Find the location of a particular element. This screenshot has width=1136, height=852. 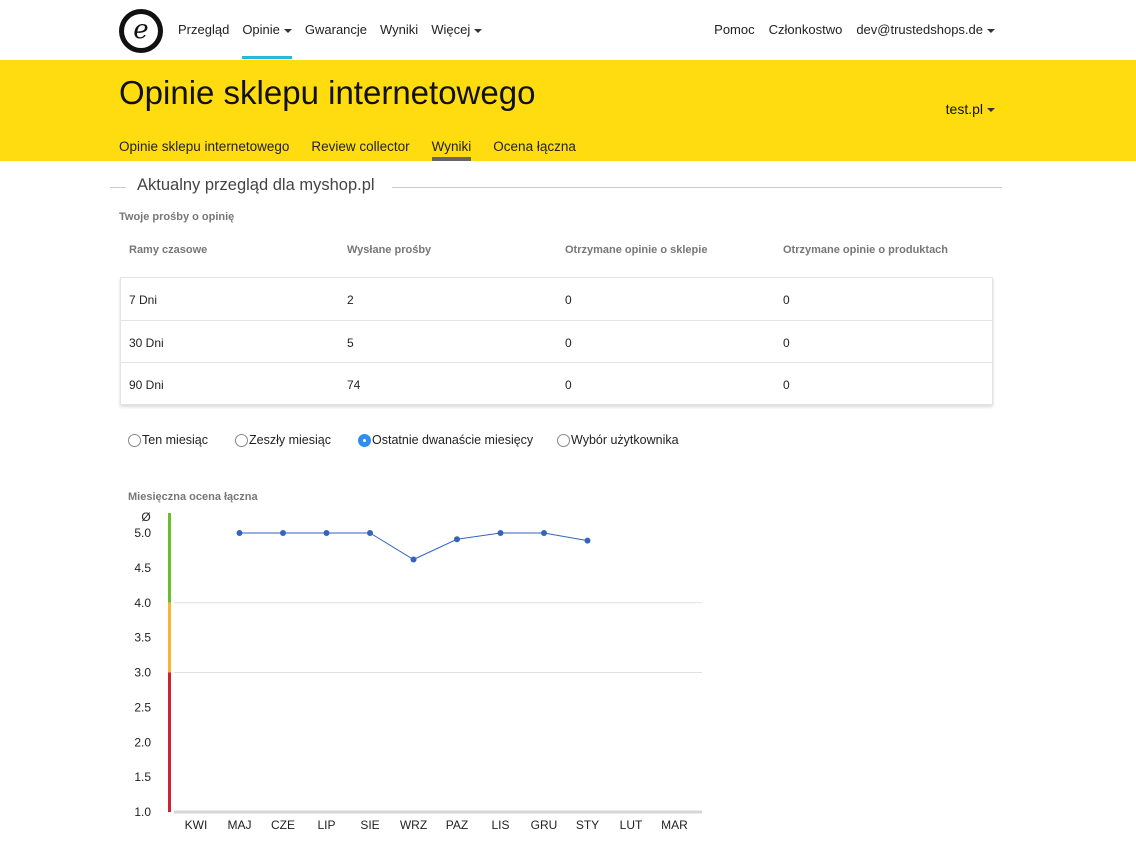

y-axis-label: Ø is located at coordinates (145, 517).